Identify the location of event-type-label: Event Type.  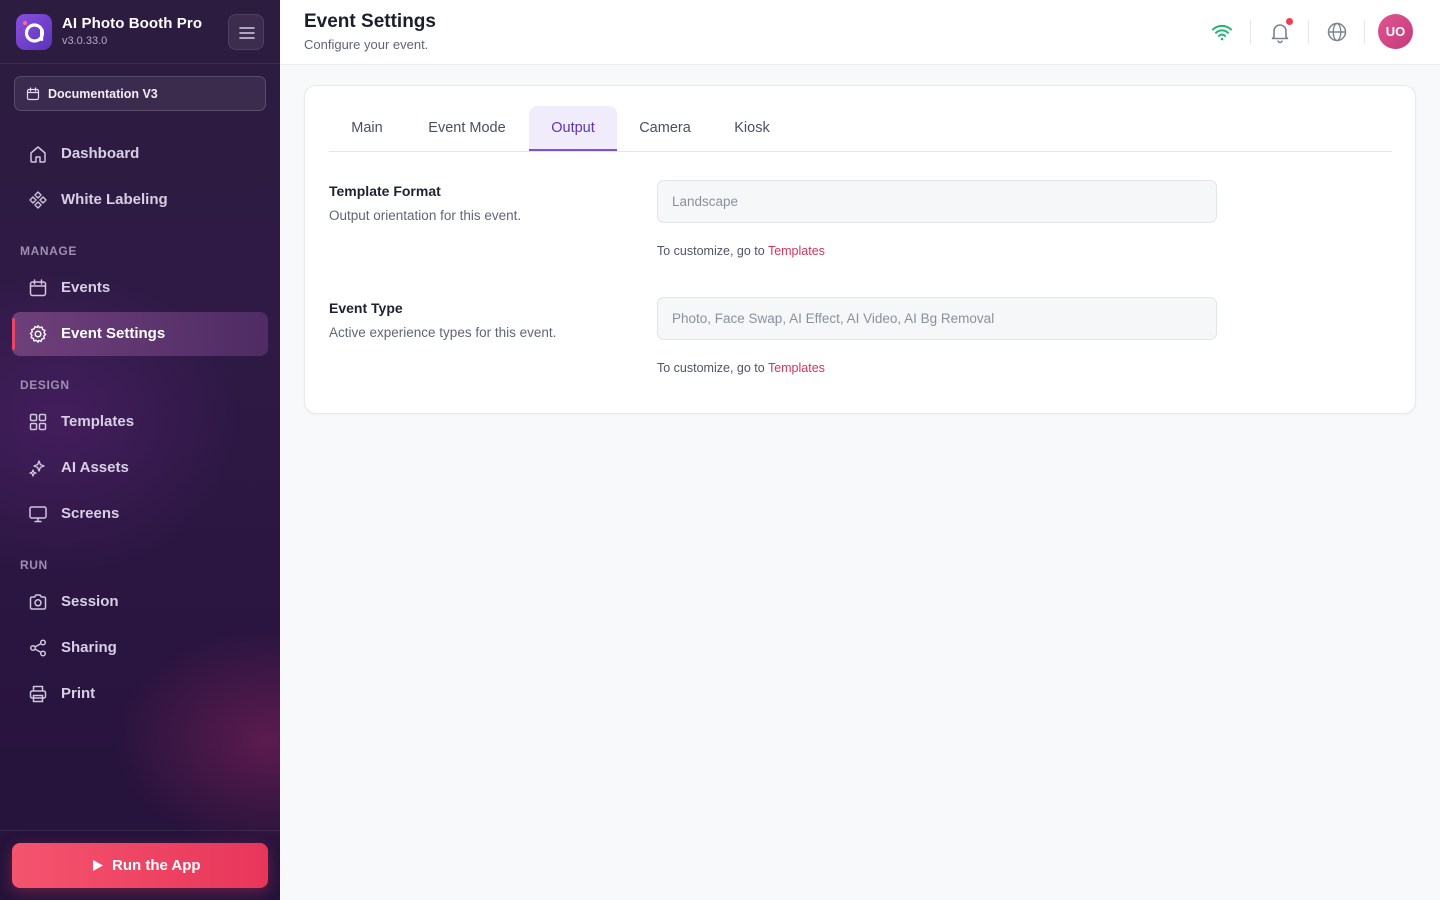
(366, 308).